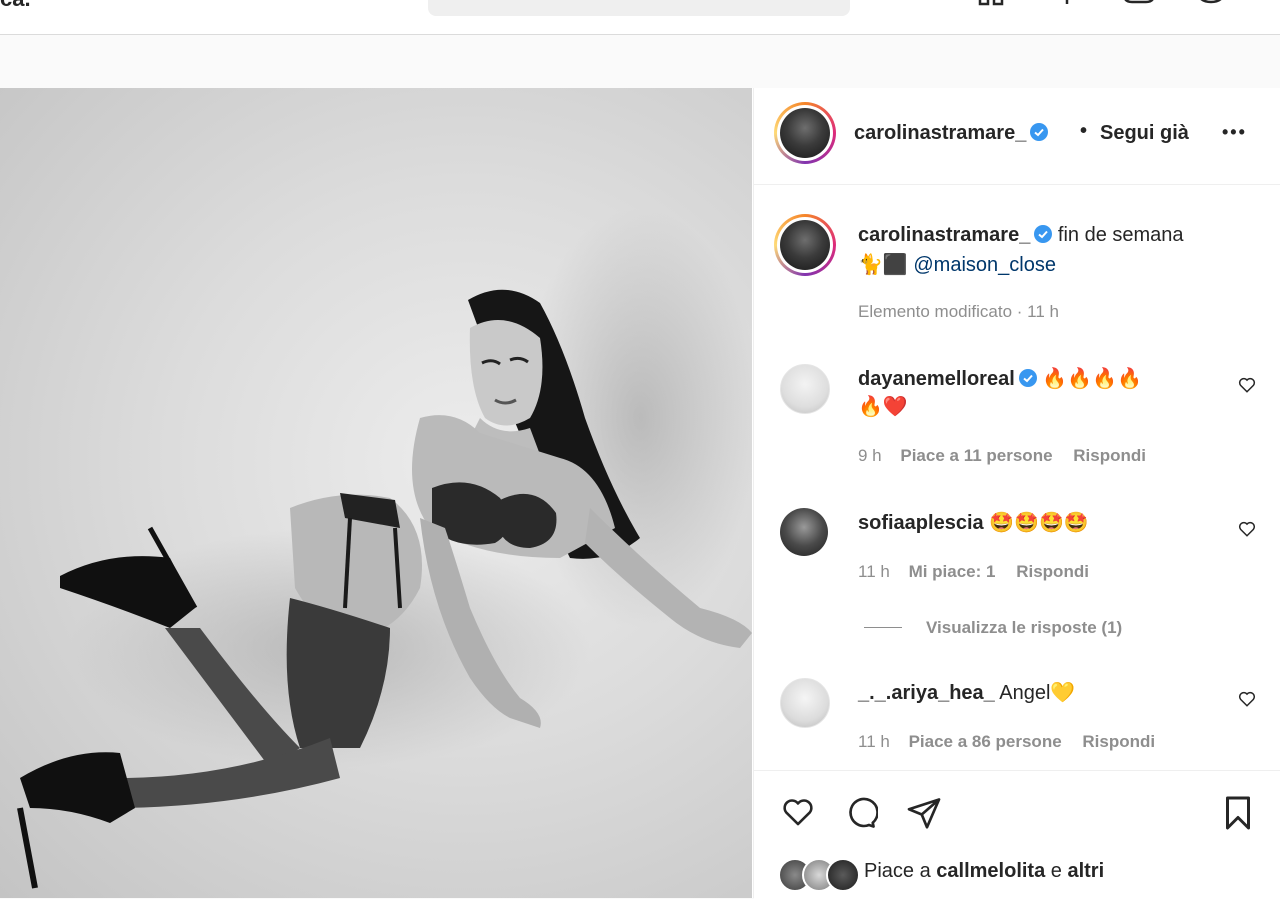  Describe the element at coordinates (921, 523) in the screenshot. I see `comment-username: sofiaaplescia` at that location.